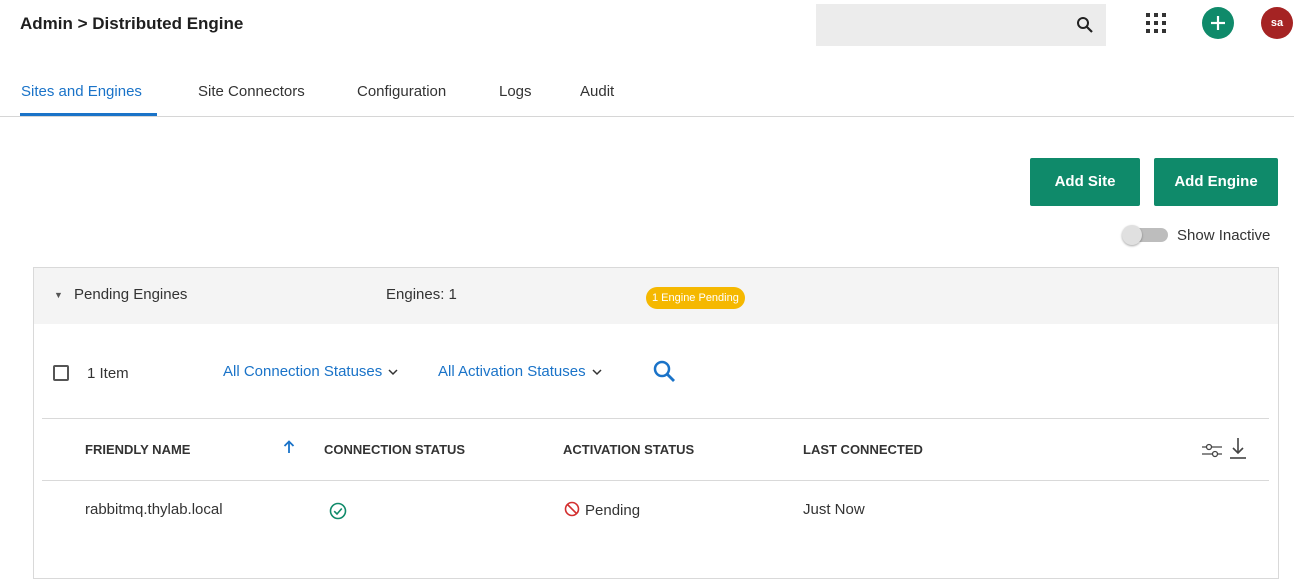 This screenshot has width=1294, height=579. I want to click on plus-icon, so click(1218, 23).